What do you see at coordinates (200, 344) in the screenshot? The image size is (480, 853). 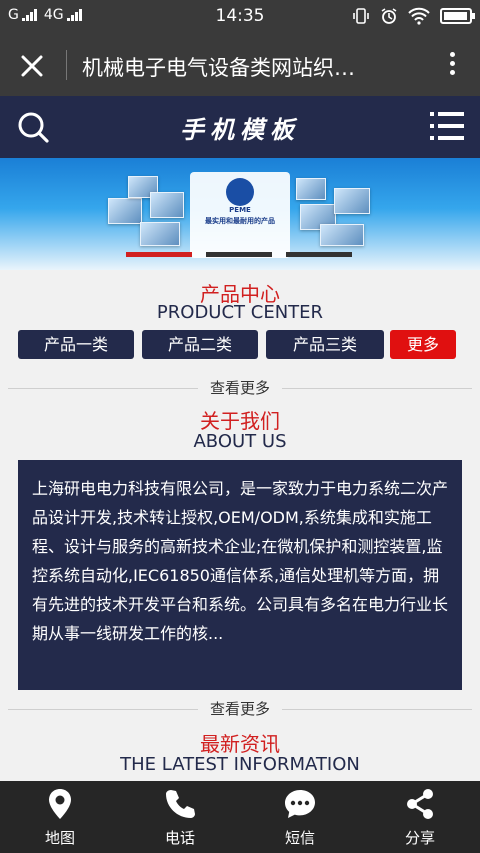 I see `category-button-2: 产品二类` at bounding box center [200, 344].